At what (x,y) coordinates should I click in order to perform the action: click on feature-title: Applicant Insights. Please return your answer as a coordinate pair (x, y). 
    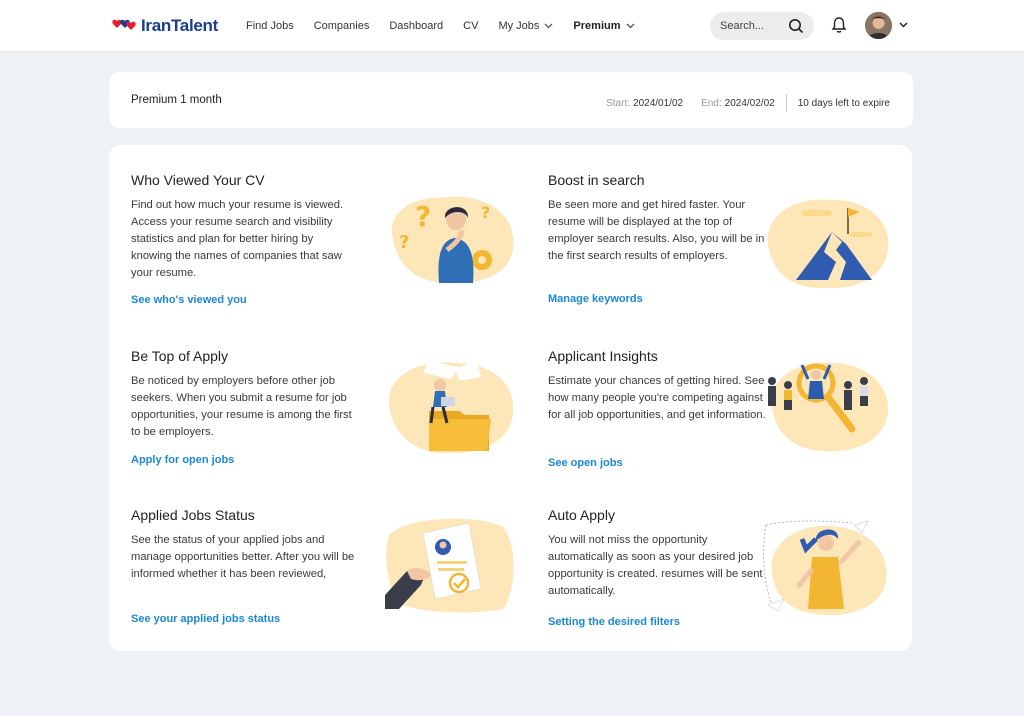
    Looking at the image, I should click on (603, 356).